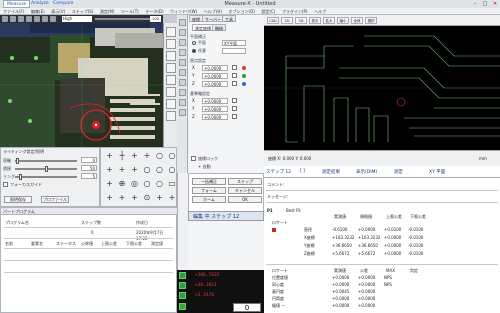 This screenshot has height=313, width=500. Describe the element at coordinates (229, 18) in the screenshot. I see `tab-tool: 工具` at that location.